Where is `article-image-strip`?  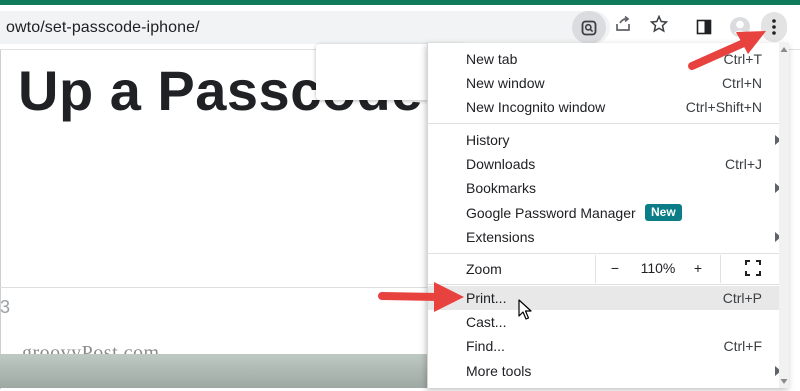
article-image-strip is located at coordinates (215, 371).